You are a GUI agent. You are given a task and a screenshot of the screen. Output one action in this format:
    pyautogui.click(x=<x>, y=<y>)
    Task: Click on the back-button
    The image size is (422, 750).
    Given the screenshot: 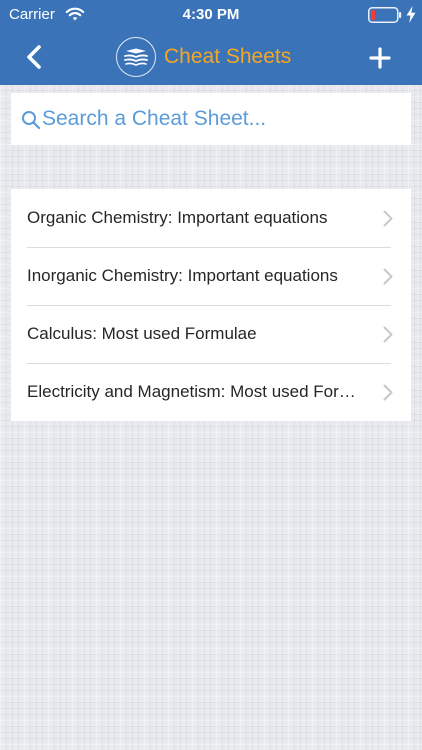 What is the action you would take?
    pyautogui.click(x=35, y=57)
    